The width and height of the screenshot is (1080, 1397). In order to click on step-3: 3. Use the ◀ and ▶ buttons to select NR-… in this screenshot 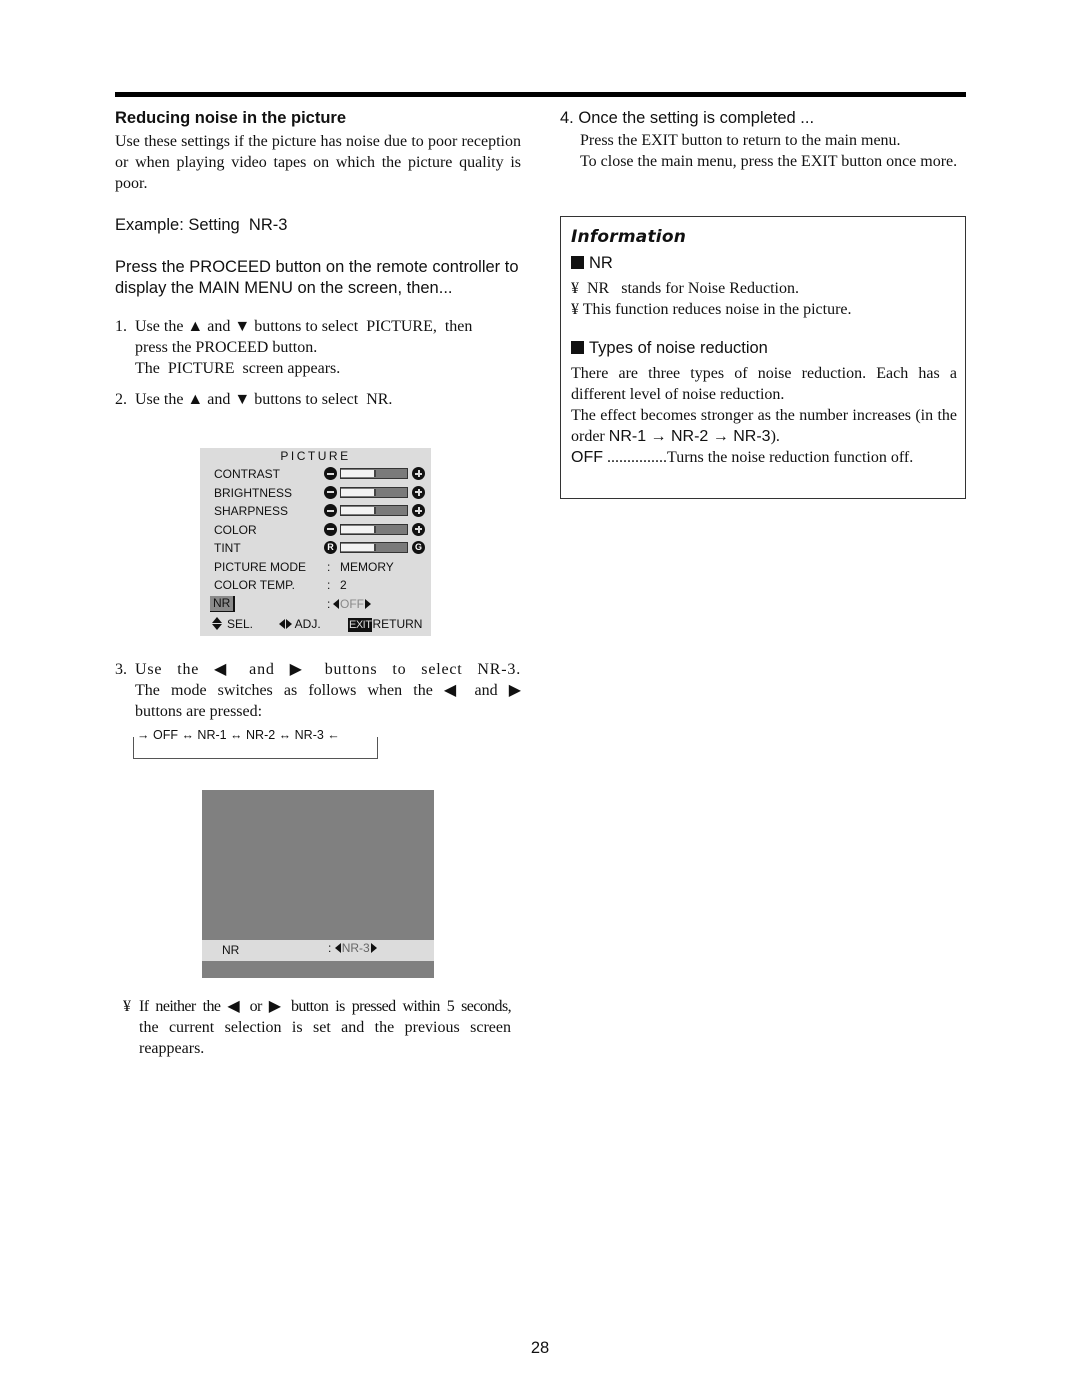, I will do `click(318, 690)`.